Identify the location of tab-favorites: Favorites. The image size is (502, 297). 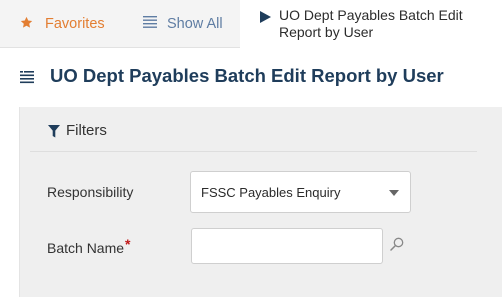
(62, 24).